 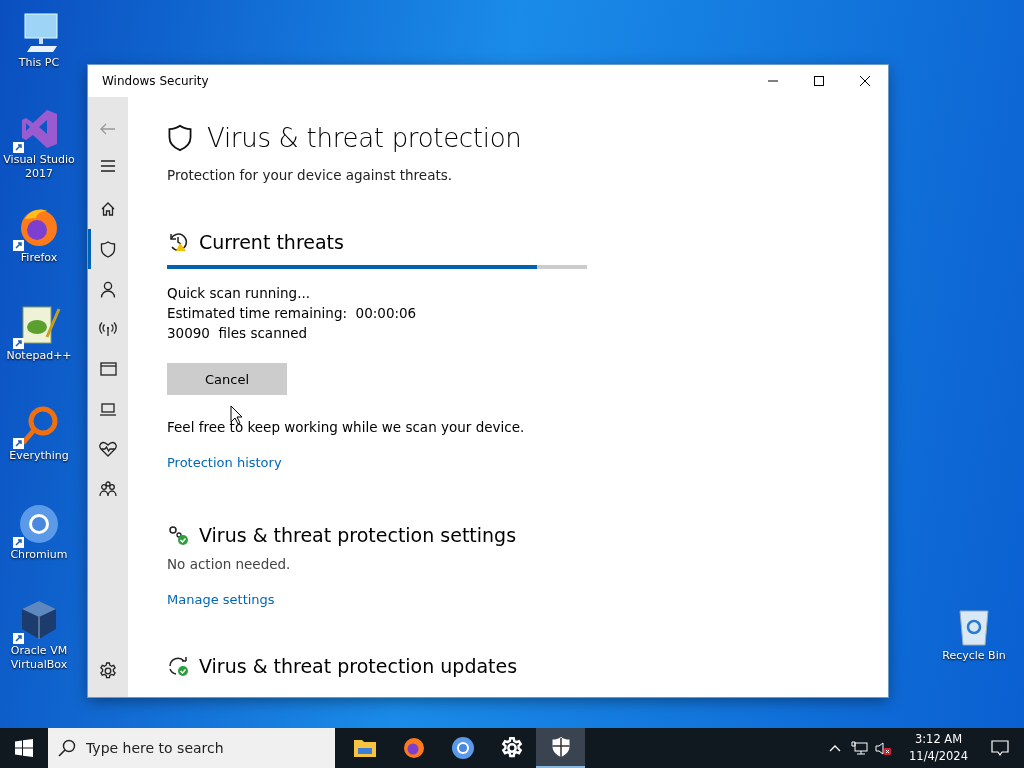 I want to click on icon-label: Notepad++, so click(x=39, y=356).